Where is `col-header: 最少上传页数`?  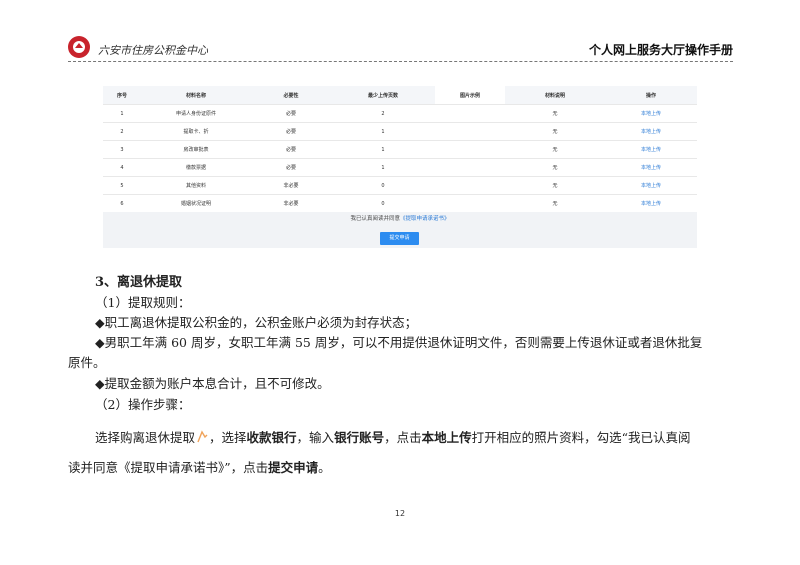
col-header: 最少上传页数 is located at coordinates (383, 95).